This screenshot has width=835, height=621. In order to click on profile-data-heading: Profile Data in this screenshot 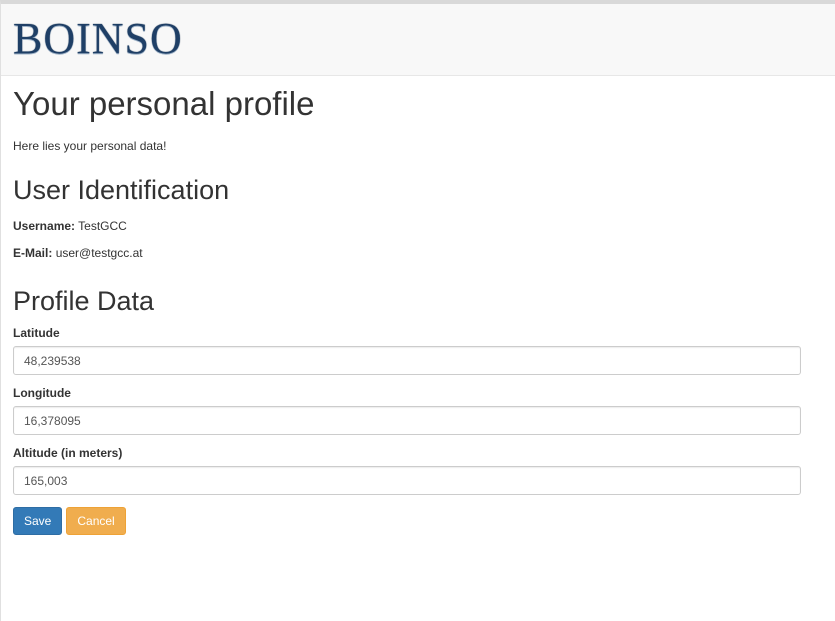, I will do `click(84, 301)`.